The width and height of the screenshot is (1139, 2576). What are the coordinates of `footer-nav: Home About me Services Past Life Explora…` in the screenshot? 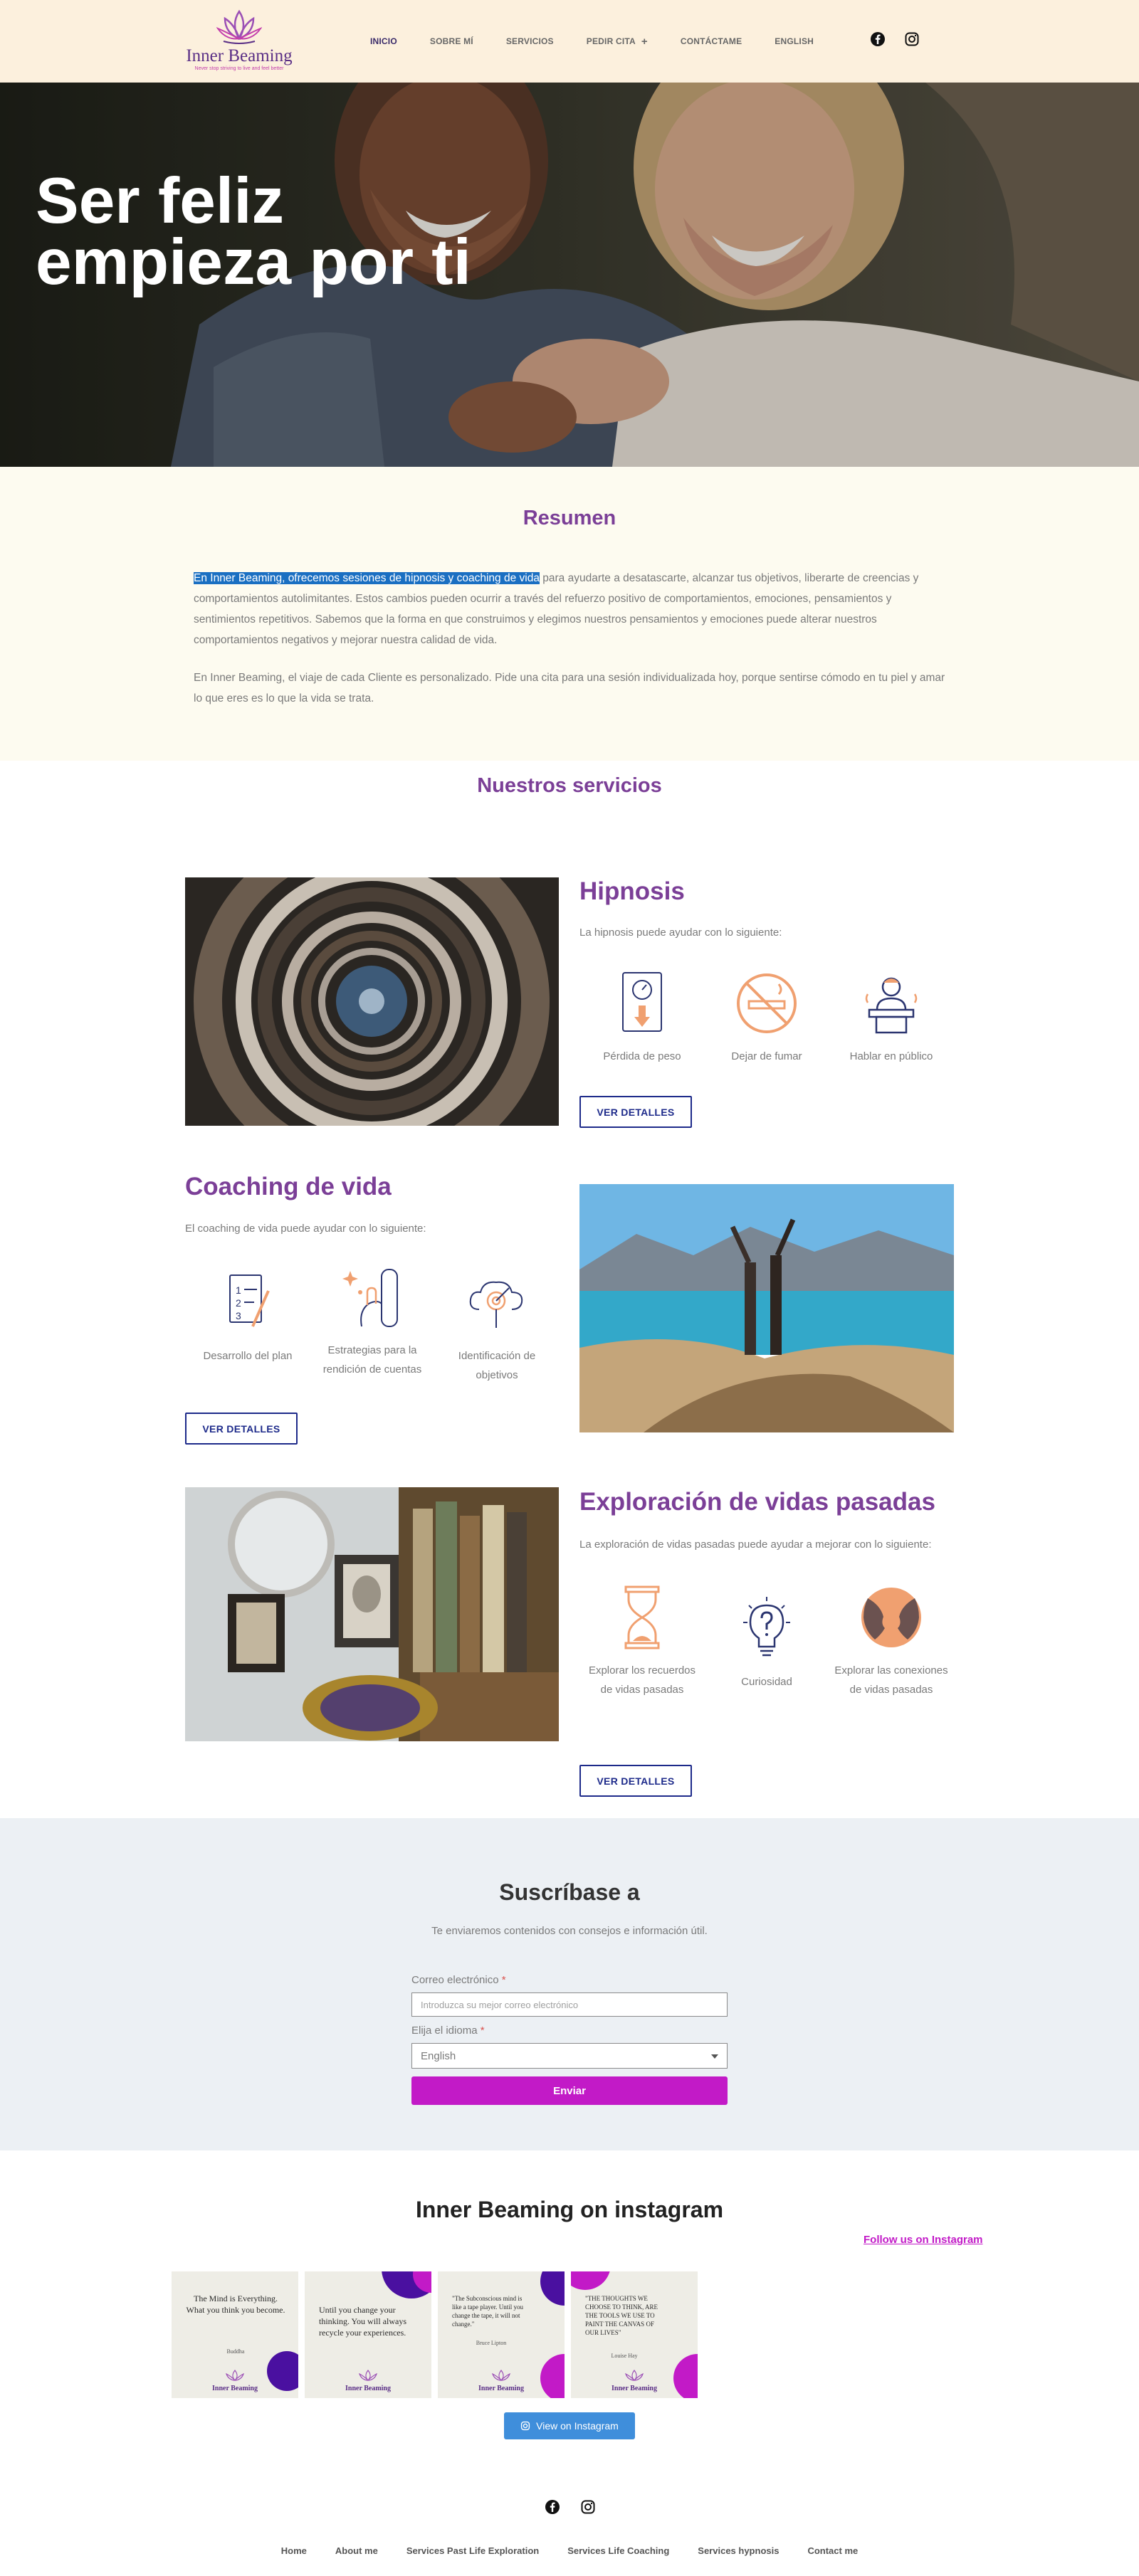 It's located at (569, 2550).